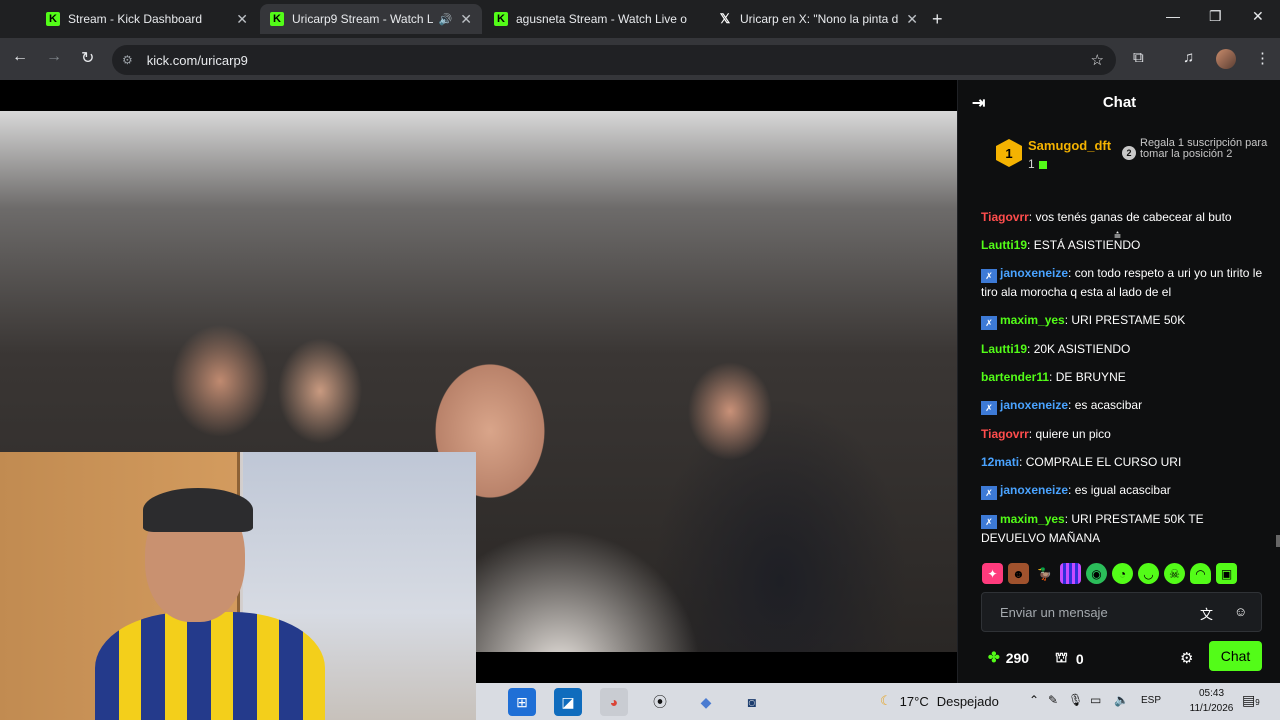  I want to click on quick-emotes: ✦ ☻ 🦆 ◉ ◔ ◡ ☠ ◠ ▣, so click(1127, 575).